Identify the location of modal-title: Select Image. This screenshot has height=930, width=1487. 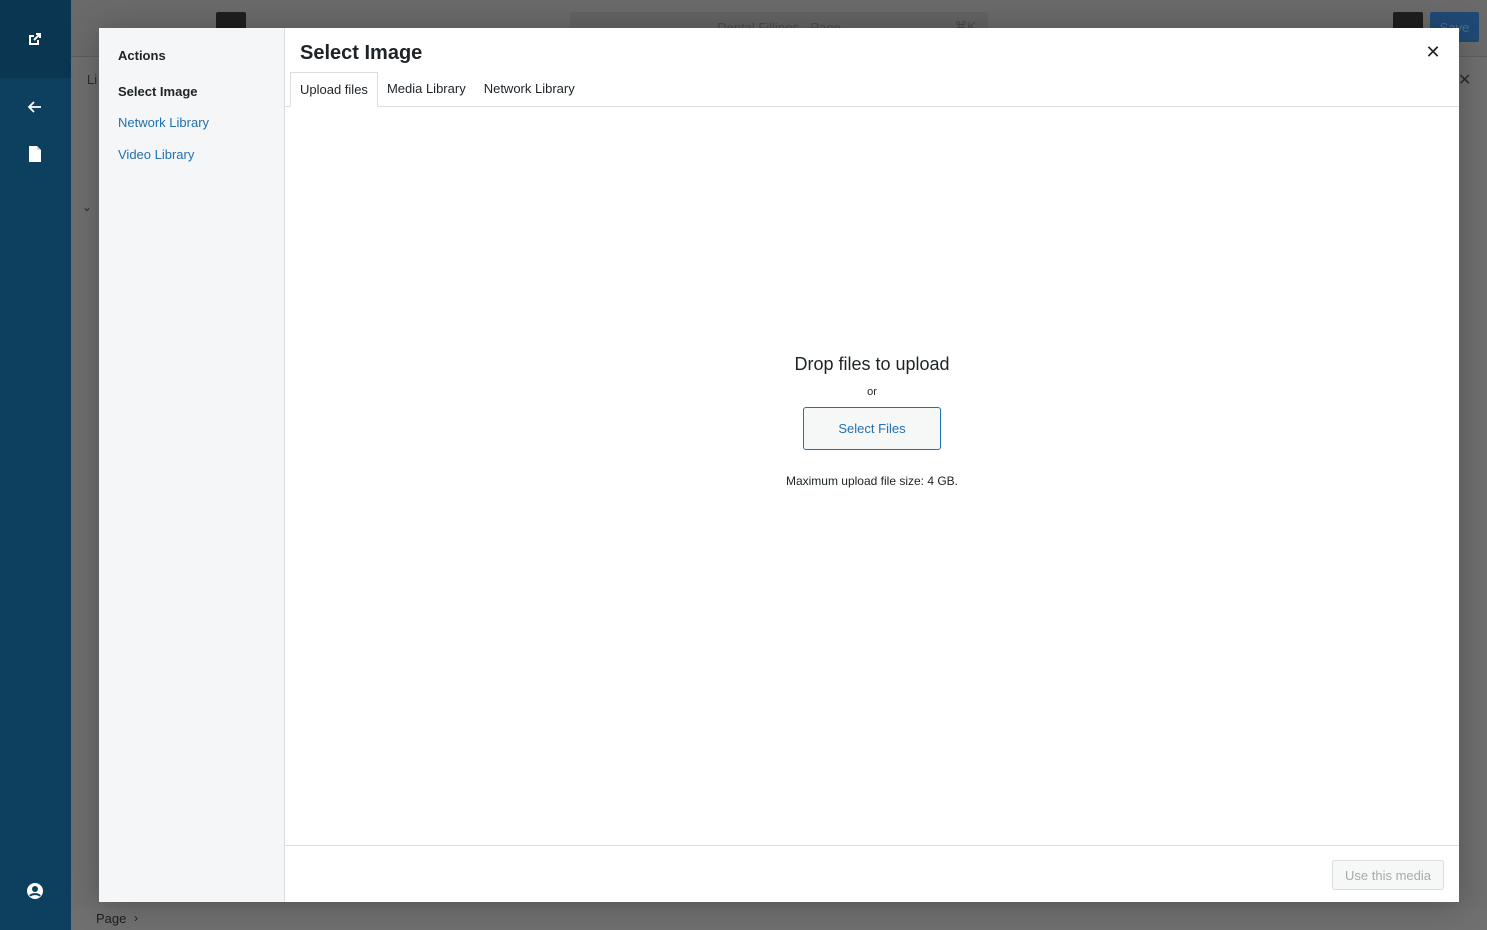
(361, 53).